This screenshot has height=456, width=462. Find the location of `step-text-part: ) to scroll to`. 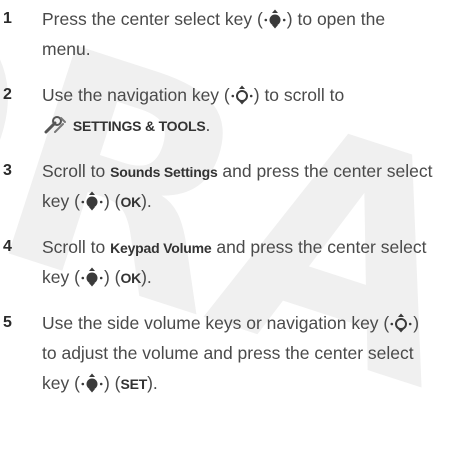

step-text-part: ) to scroll to is located at coordinates (299, 95).